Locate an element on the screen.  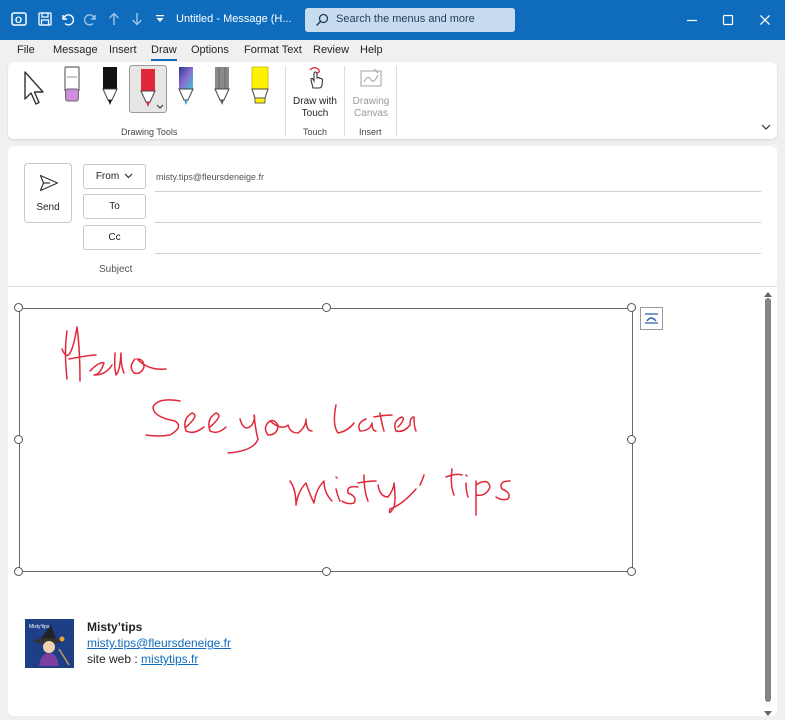
black-pen-button is located at coordinates (110, 86).